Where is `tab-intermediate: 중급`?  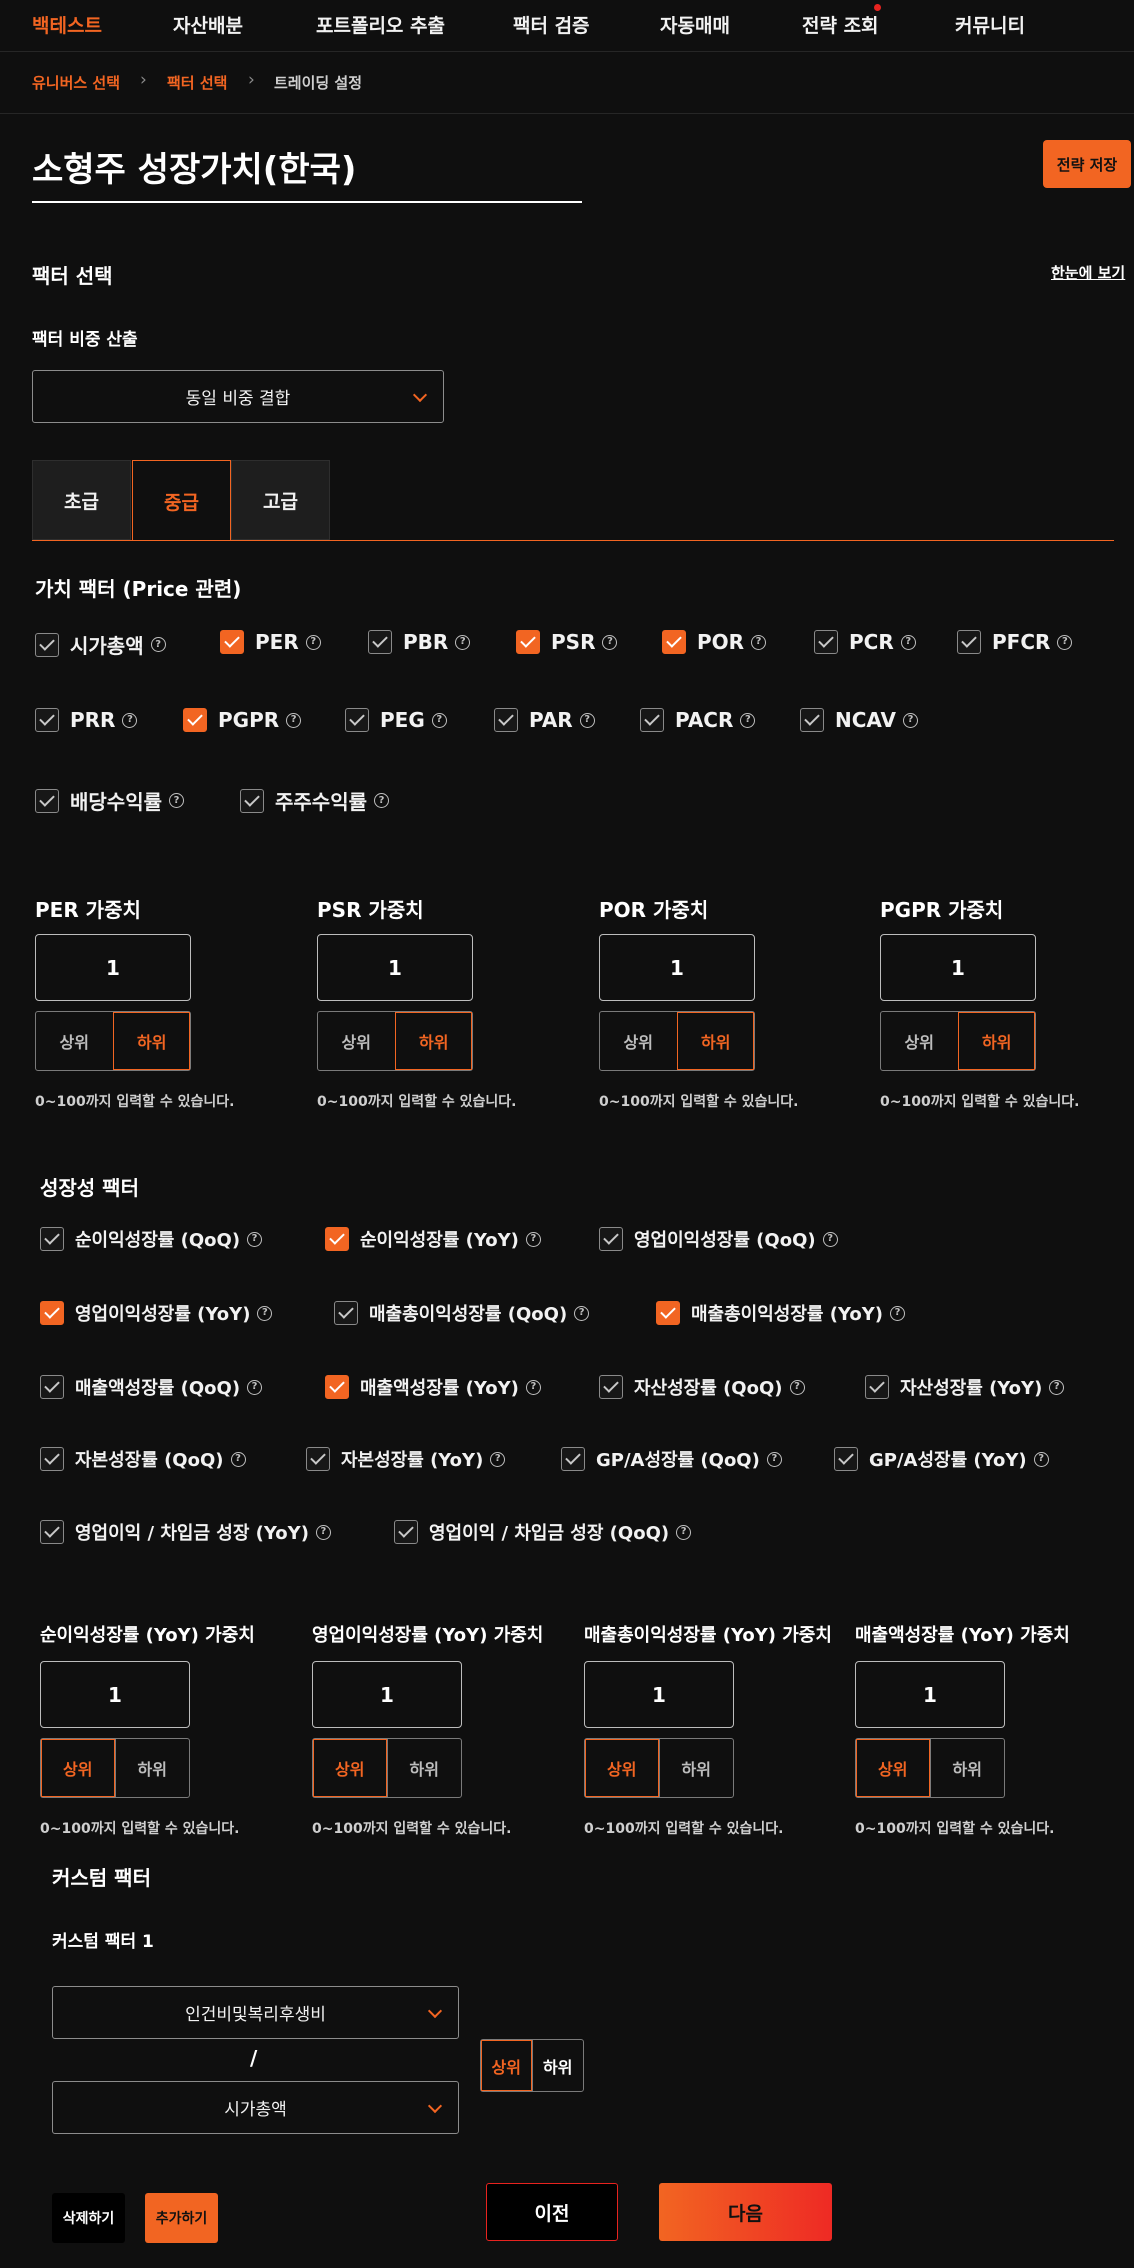
tab-intermediate: 중급 is located at coordinates (181, 500).